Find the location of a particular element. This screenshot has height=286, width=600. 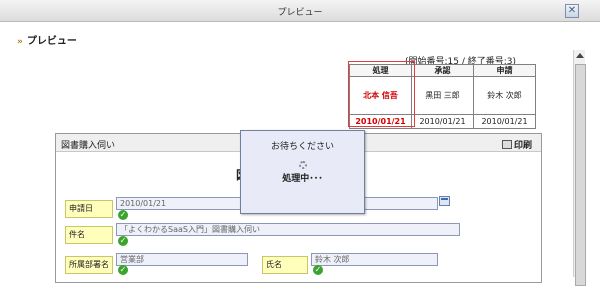

chevron-icon: » is located at coordinates (20, 42).